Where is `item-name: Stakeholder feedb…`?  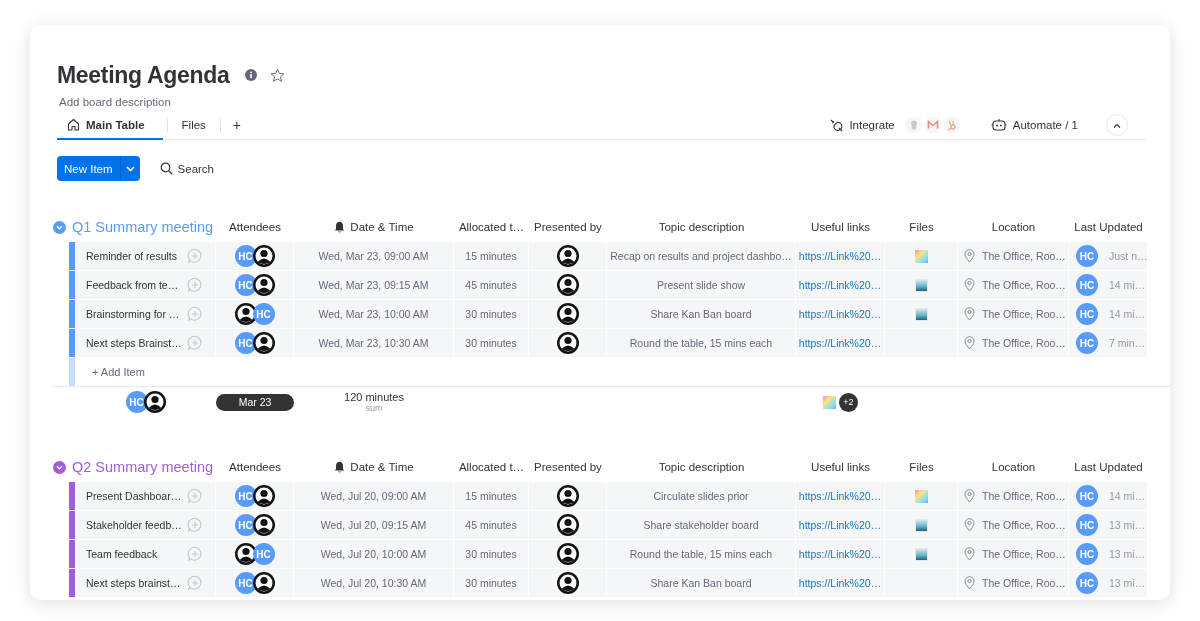 item-name: Stakeholder feedb… is located at coordinates (134, 525).